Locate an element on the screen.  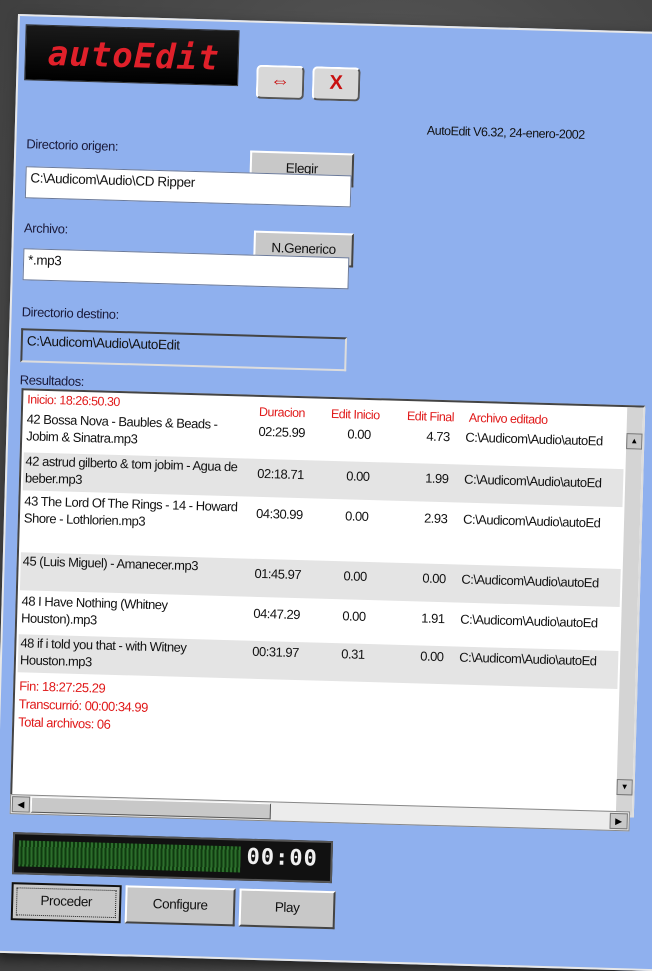
file-label: Archivo: is located at coordinates (45, 228).